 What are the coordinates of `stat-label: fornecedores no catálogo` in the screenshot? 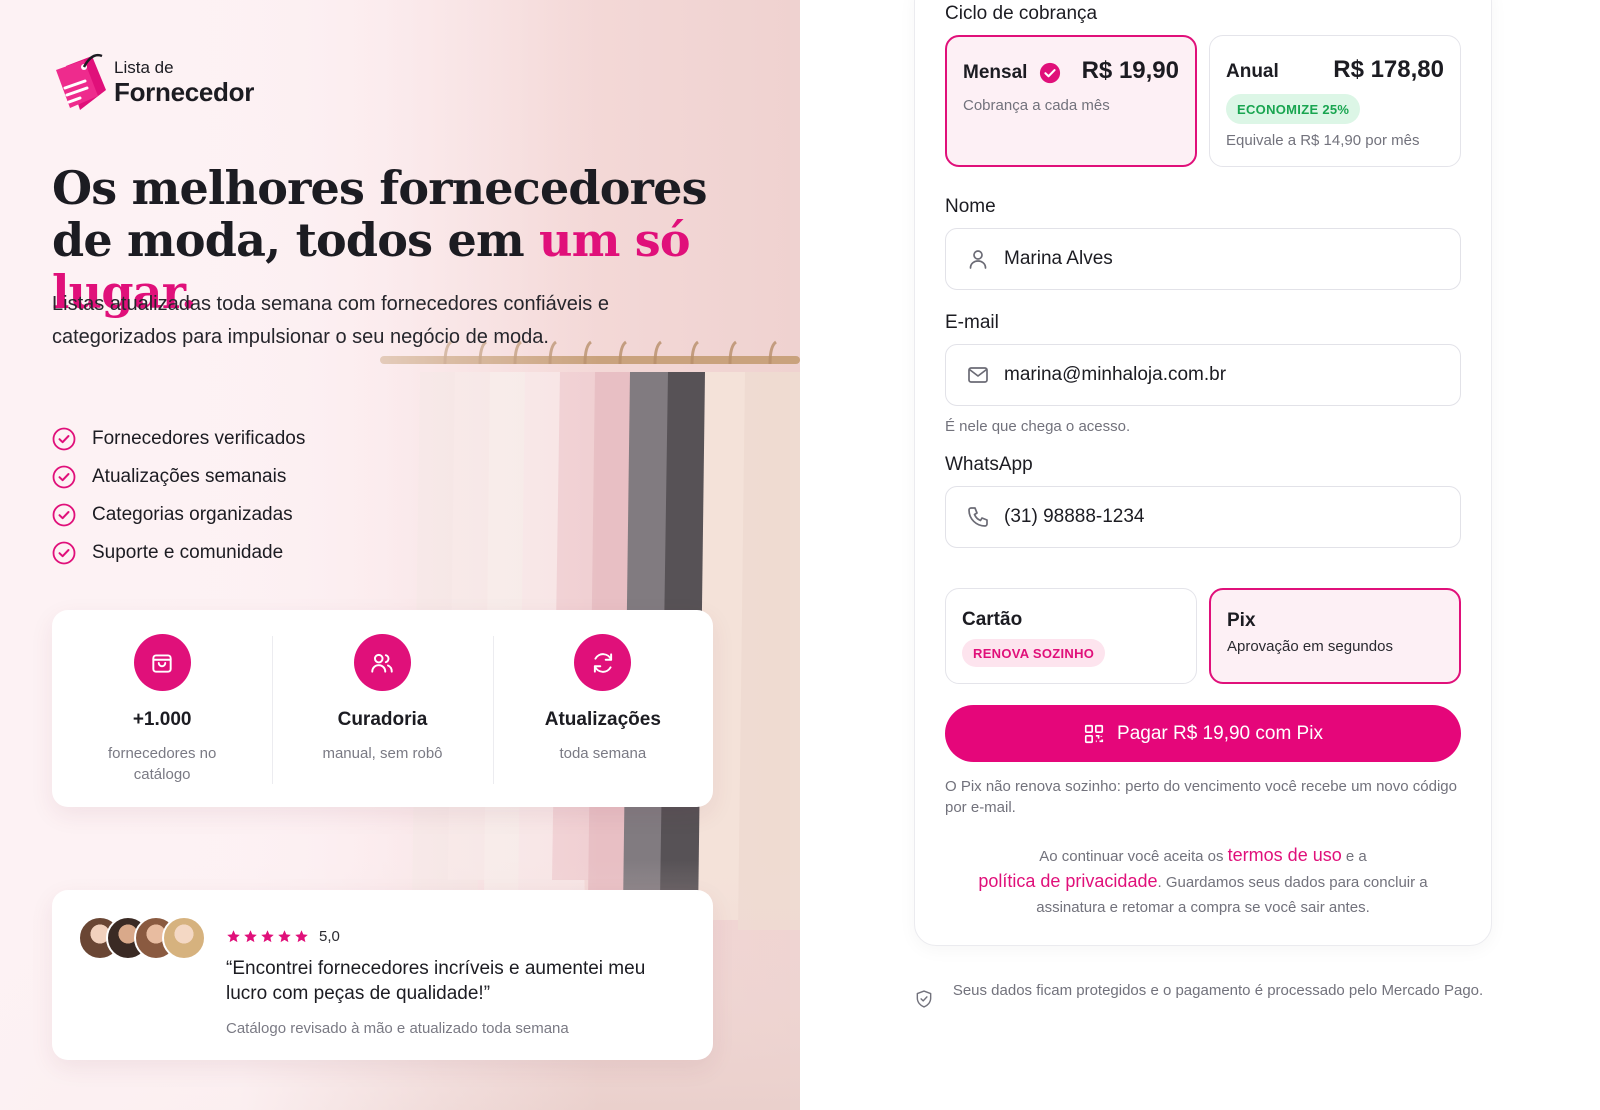 It's located at (162, 764).